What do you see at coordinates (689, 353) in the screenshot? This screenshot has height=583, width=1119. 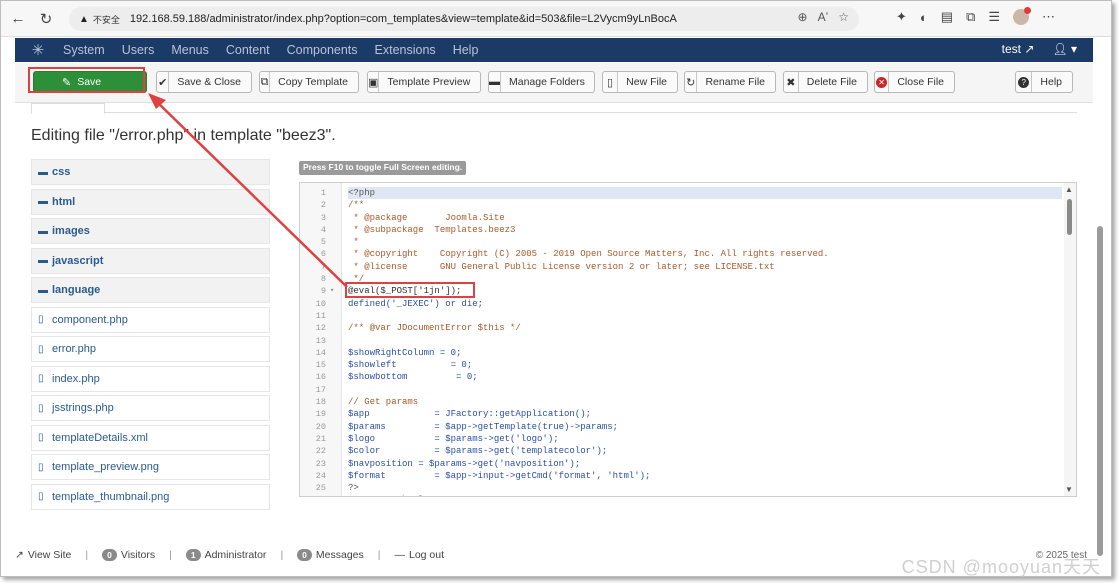 I see `code-line: 14 $showRightColumn = 0;` at bounding box center [689, 353].